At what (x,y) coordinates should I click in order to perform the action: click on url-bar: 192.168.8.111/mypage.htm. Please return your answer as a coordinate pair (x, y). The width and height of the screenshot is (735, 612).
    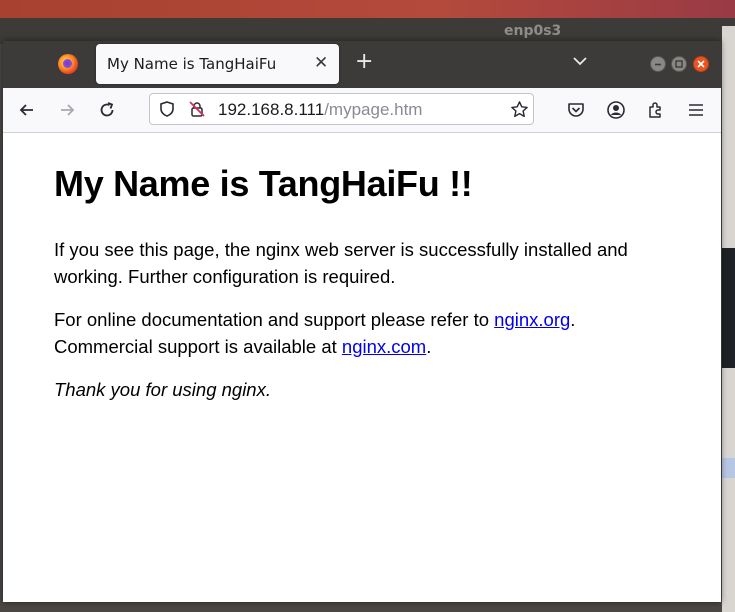
    Looking at the image, I should click on (341, 109).